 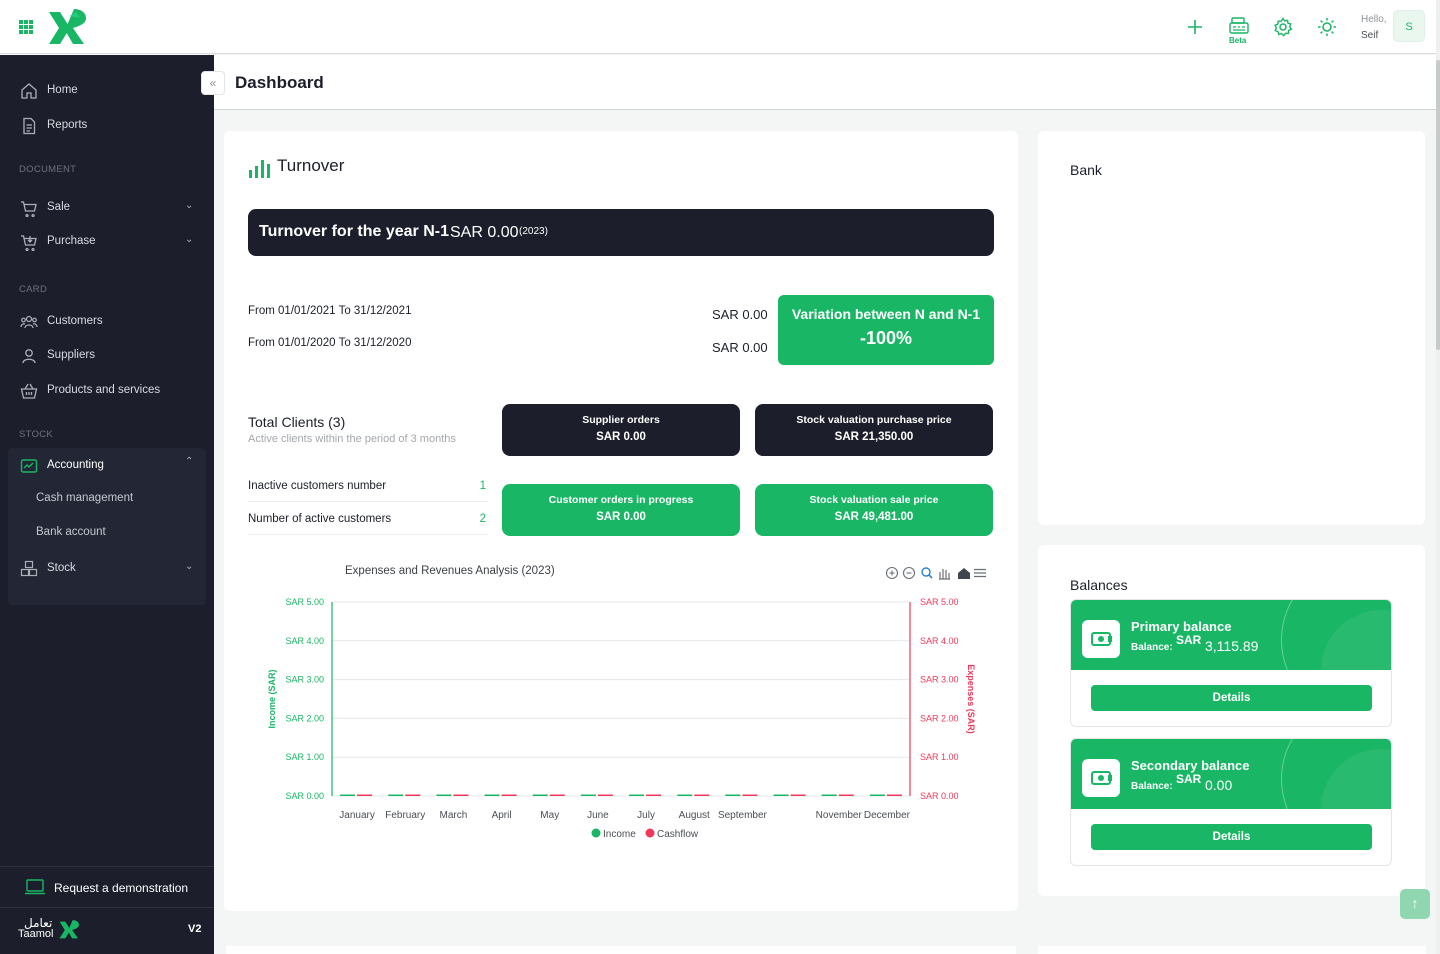 What do you see at coordinates (107, 90) in the screenshot?
I see `sidebar-item-home: Home` at bounding box center [107, 90].